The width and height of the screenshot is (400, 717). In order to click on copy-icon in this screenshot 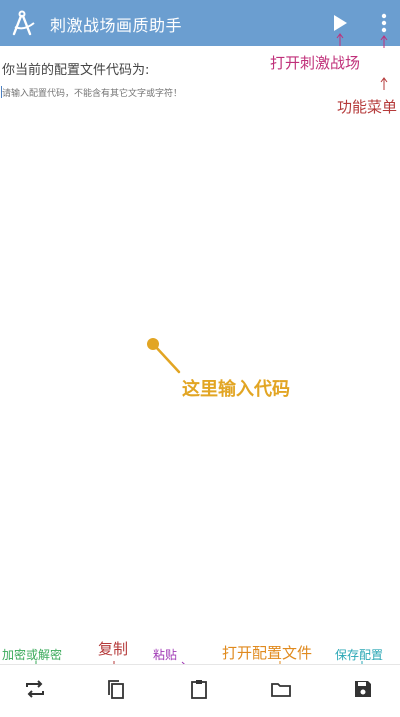, I will do `click(116, 689)`.